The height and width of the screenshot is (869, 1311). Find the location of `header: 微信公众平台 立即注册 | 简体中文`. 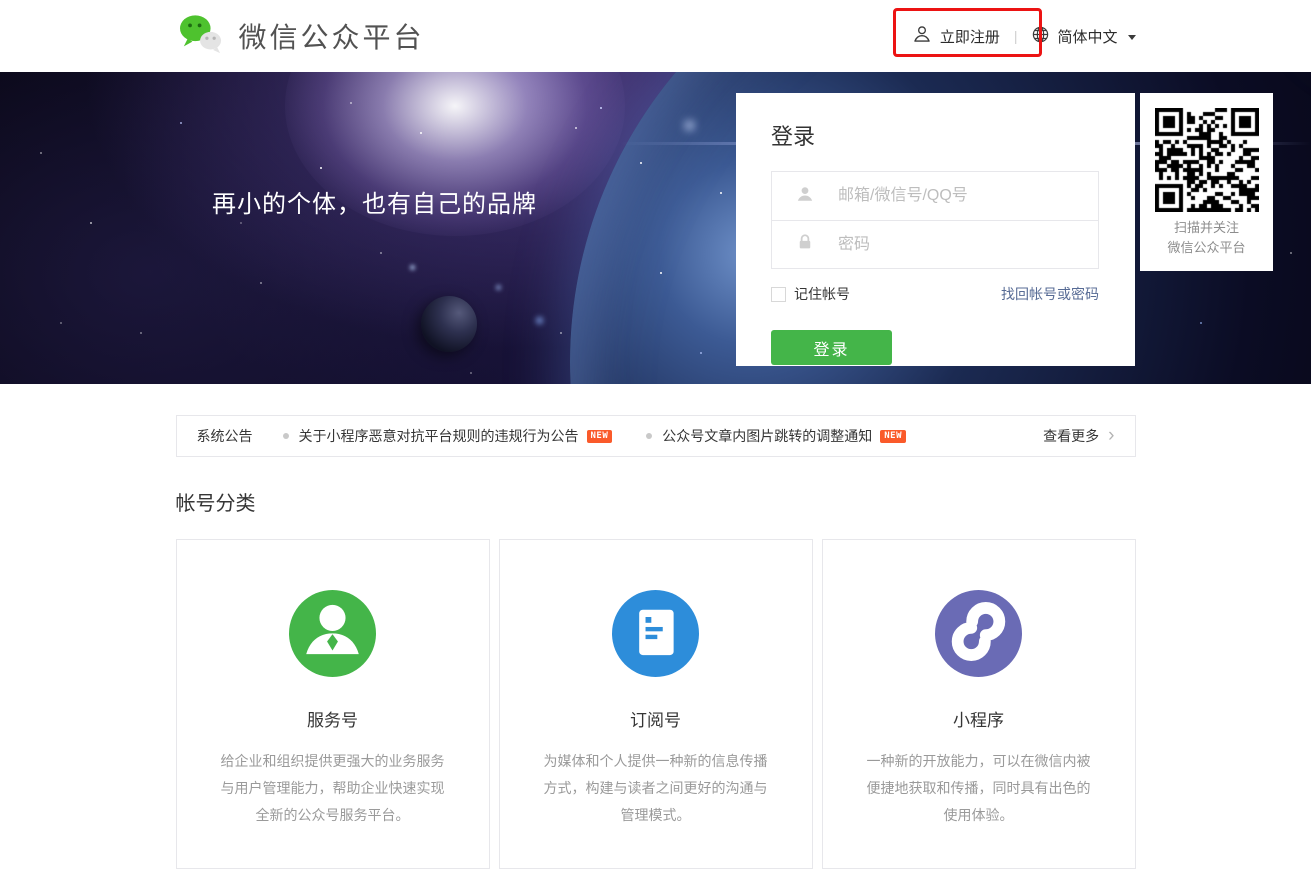

header: 微信公众平台 立即注册 | 简体中文 is located at coordinates (655, 36).